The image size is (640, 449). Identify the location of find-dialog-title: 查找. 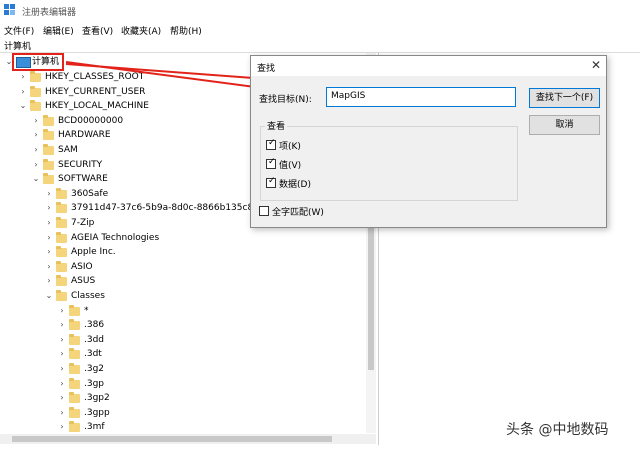
(266, 69).